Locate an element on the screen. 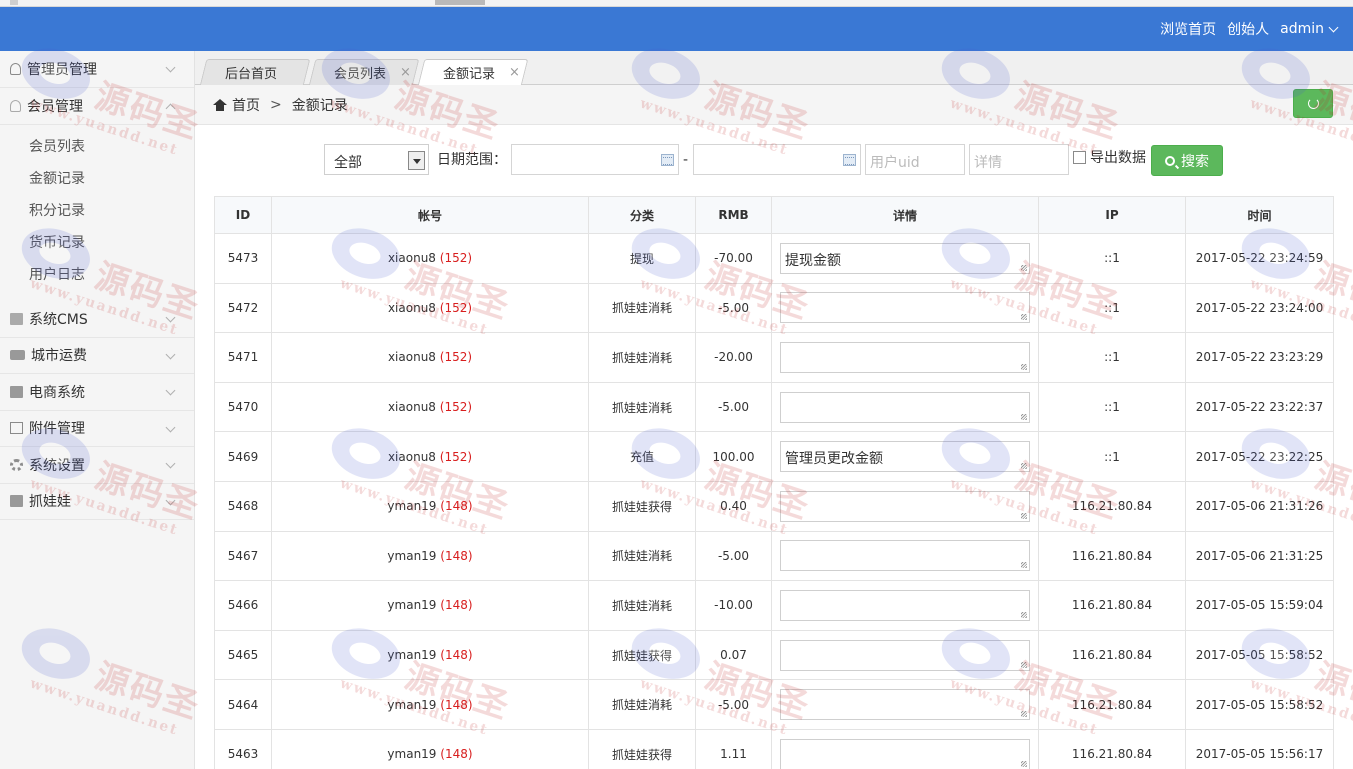 Image resolution: width=1353 pixels, height=769 pixels. column-header-id: ID is located at coordinates (243, 215).